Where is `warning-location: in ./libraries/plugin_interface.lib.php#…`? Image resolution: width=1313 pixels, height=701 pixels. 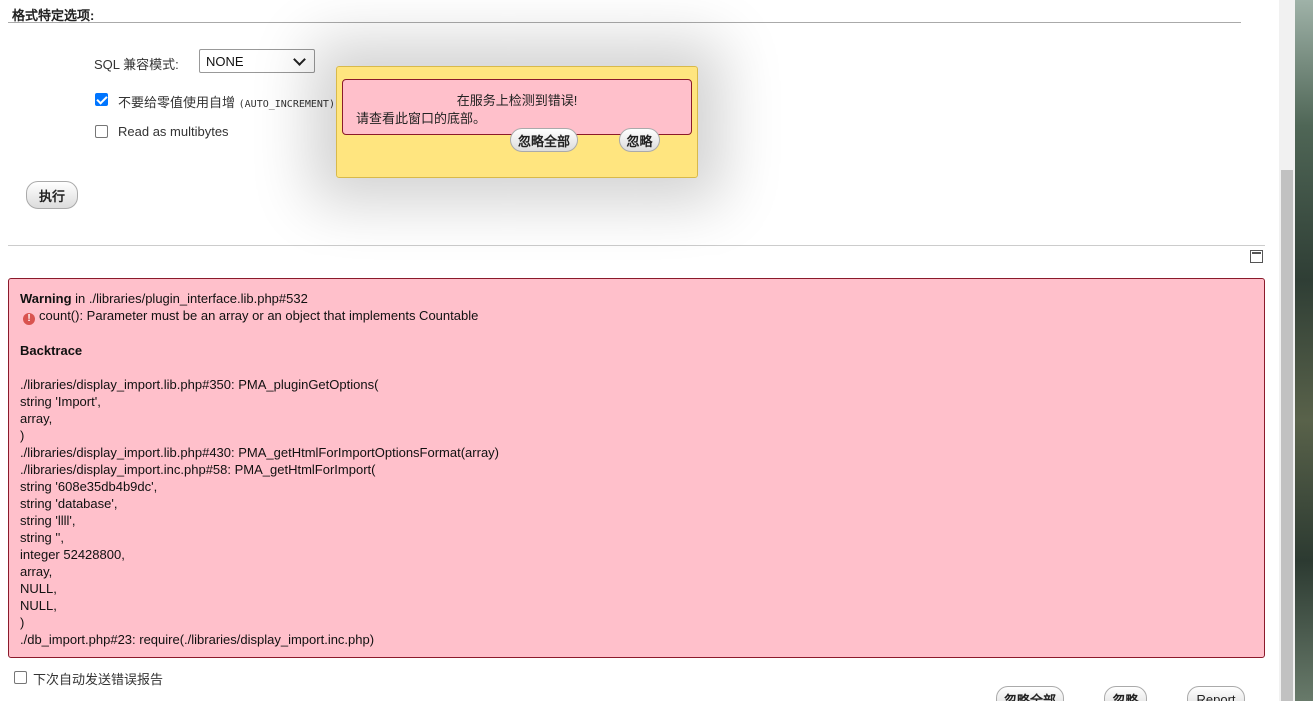
warning-location: in ./libraries/plugin_interface.lib.php#… is located at coordinates (189, 298).